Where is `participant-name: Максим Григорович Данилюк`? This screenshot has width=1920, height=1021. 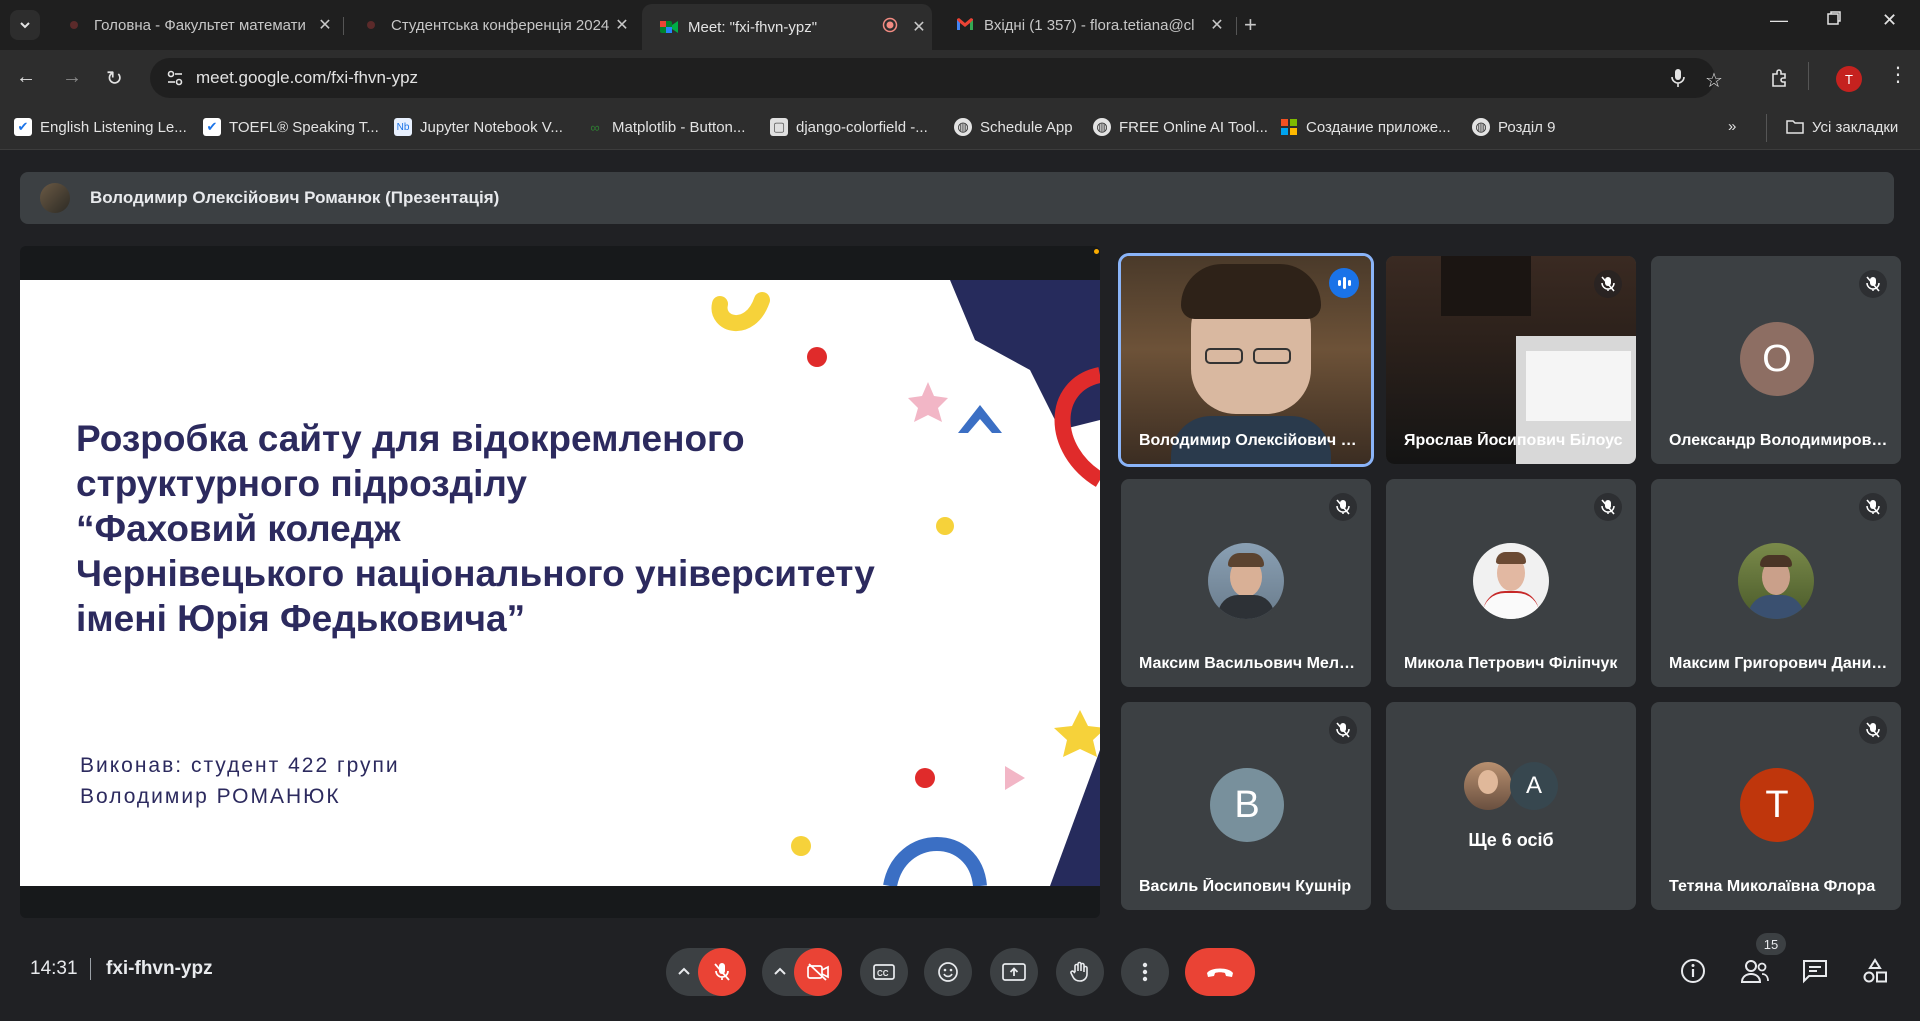 participant-name: Максим Григорович Данилюк is located at coordinates (1779, 663).